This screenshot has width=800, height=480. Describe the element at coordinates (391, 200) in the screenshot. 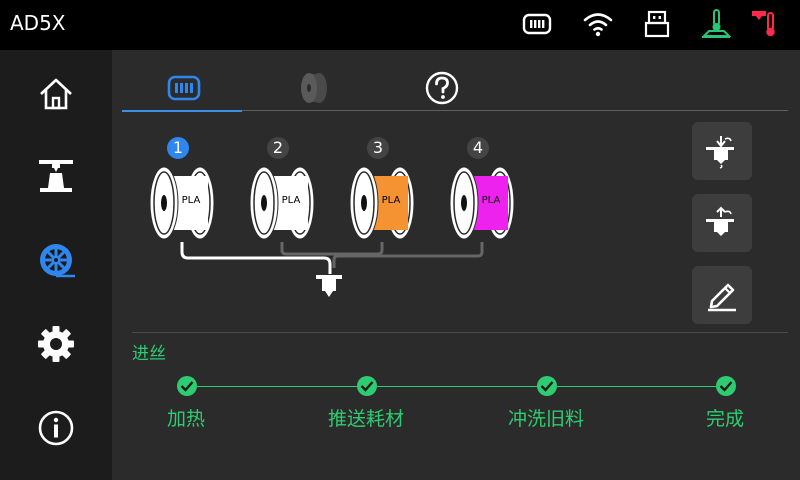

I see `spool-material-3: PLA` at that location.